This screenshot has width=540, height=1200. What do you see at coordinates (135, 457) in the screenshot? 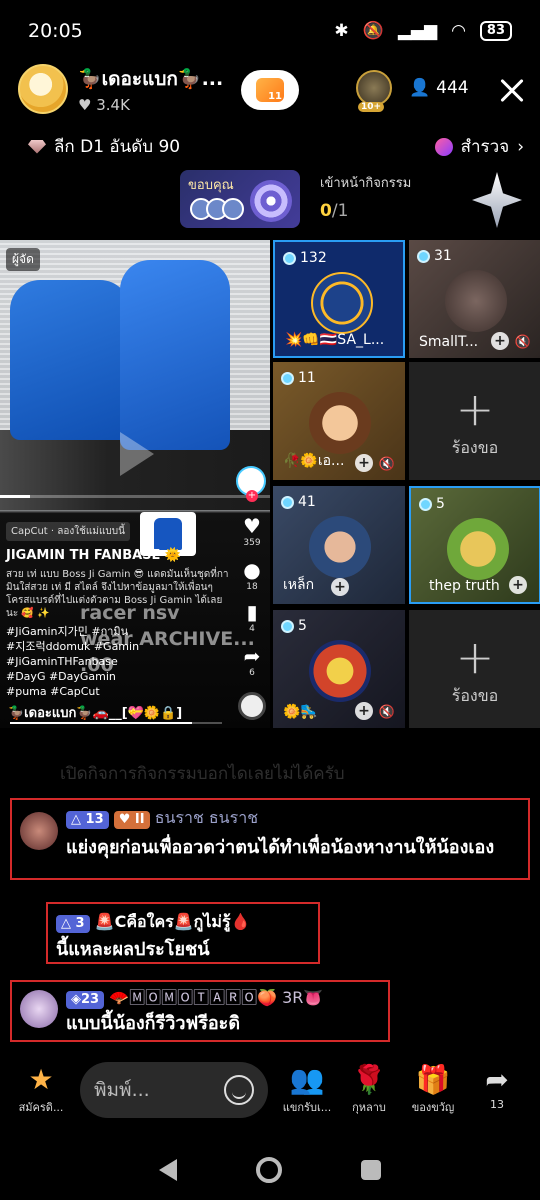
I see `play-icon` at bounding box center [135, 457].